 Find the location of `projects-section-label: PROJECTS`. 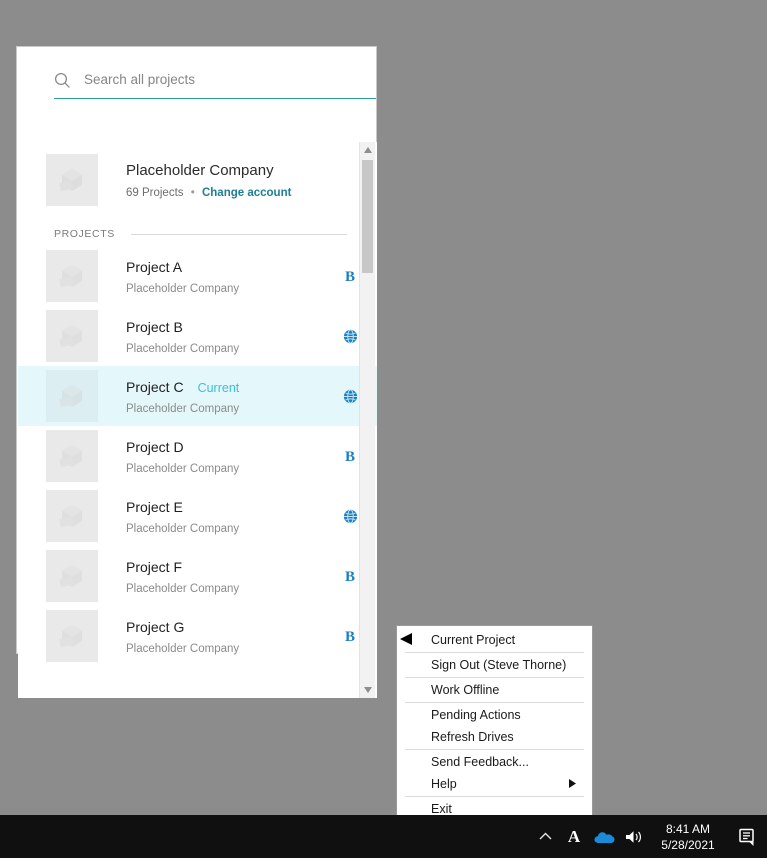

projects-section-label: PROJECTS is located at coordinates (84, 234).